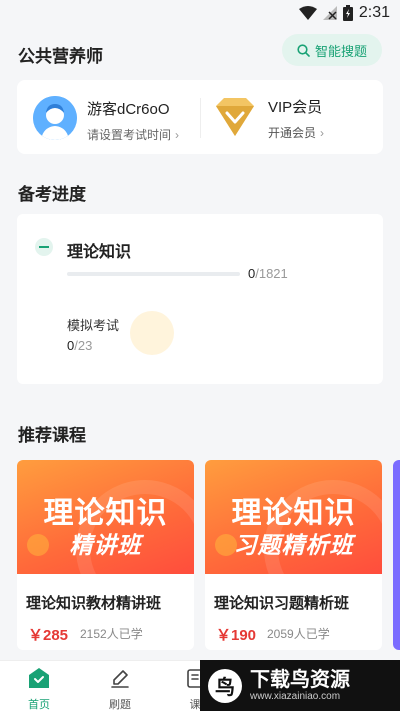 The height and width of the screenshot is (711, 400). I want to click on theory-total: /1821, so click(271, 273).